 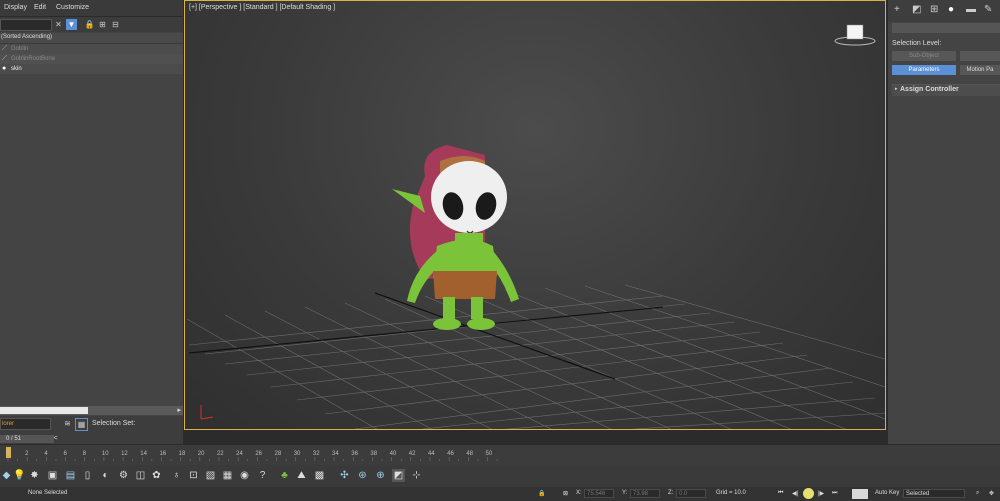 I want to click on chevron-left-icon: <, so click(x=55, y=438).